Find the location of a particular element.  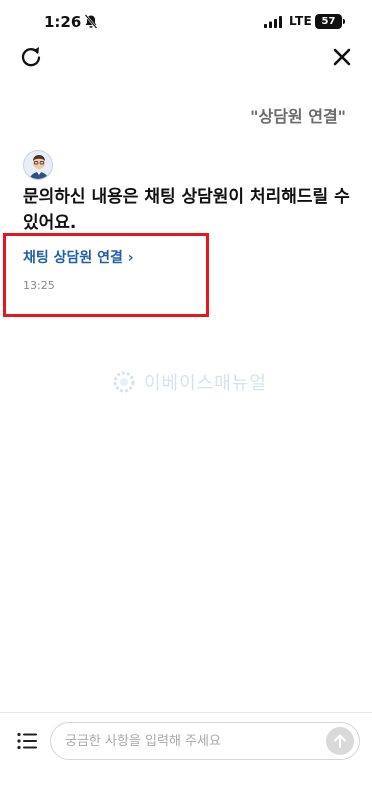

status-bar: 1:26 LTE 57 is located at coordinates (186, 22).